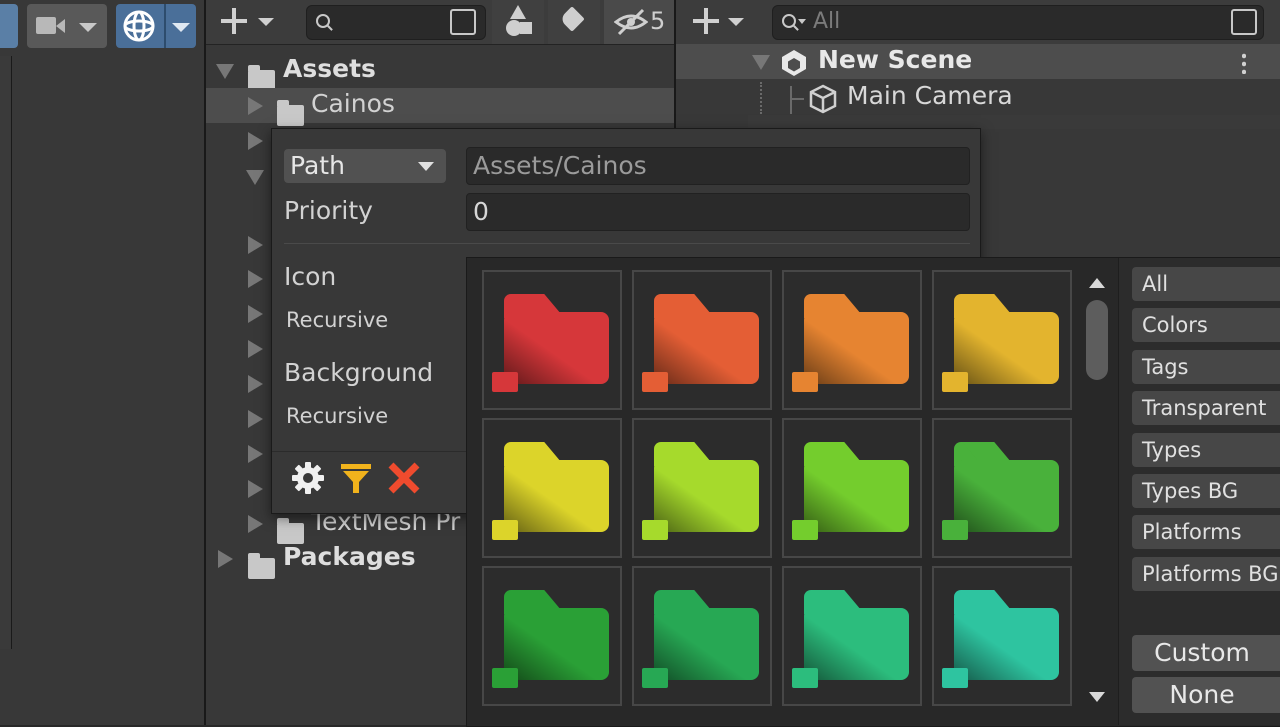 This screenshot has width=1280, height=727. Describe the element at coordinates (639, 22) in the screenshot. I see `hidden-packages-toggle: 5` at that location.